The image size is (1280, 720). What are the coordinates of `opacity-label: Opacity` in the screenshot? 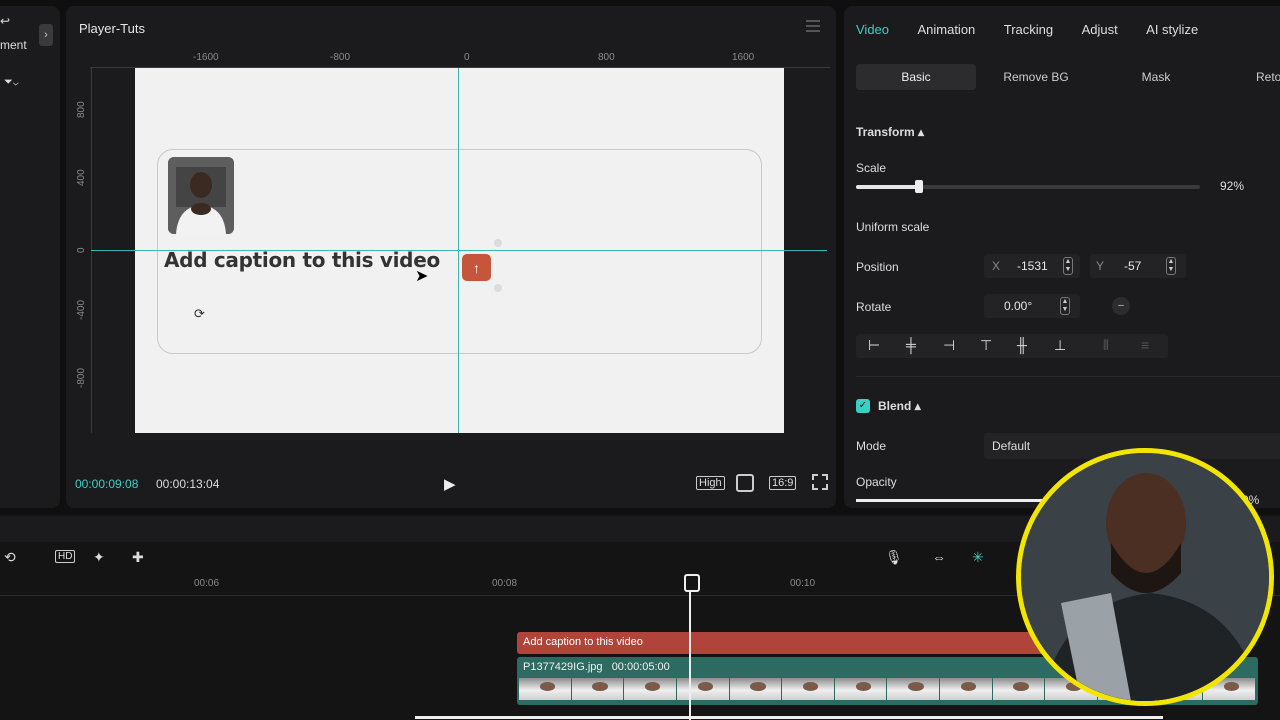 It's located at (876, 482).